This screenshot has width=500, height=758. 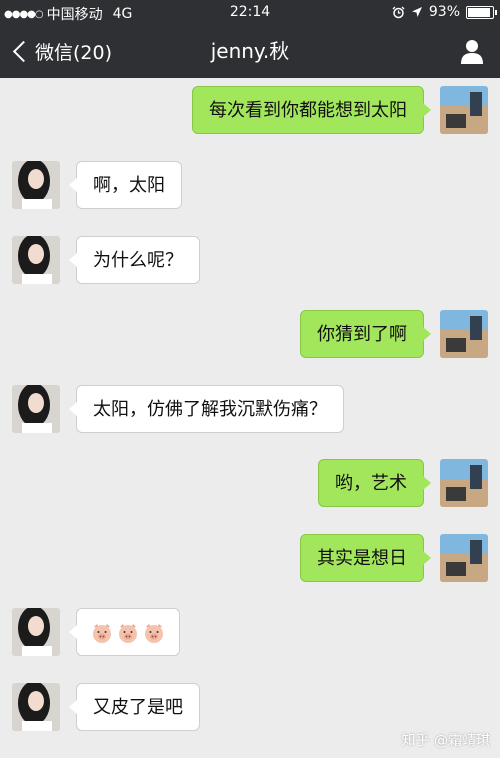 What do you see at coordinates (308, 110) in the screenshot?
I see `message-text: 每次看到你都能想到太阳` at bounding box center [308, 110].